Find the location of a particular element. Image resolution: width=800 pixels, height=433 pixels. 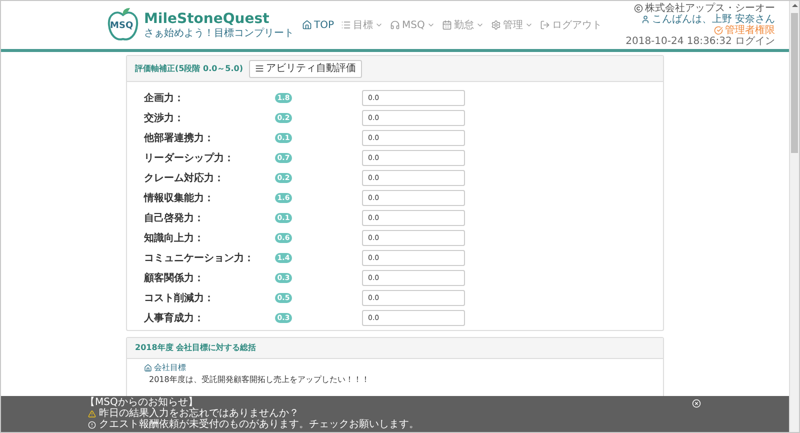

card-title: 評価軸補正(5段階 0.0～5.0) is located at coordinates (189, 68).